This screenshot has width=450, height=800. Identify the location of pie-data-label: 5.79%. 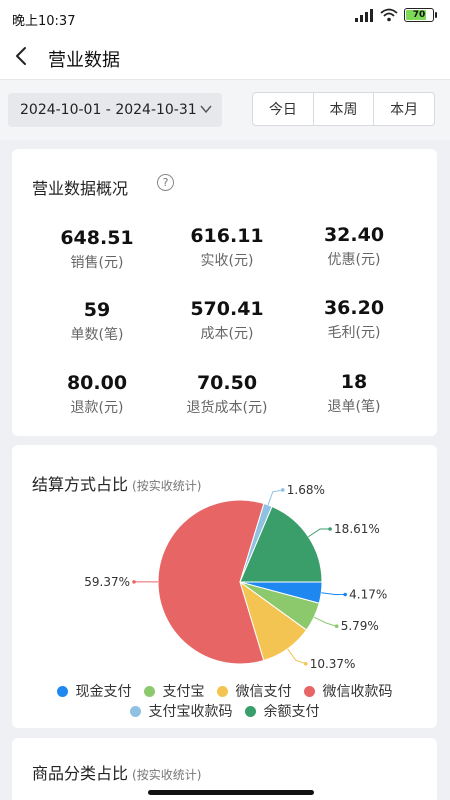
(360, 626).